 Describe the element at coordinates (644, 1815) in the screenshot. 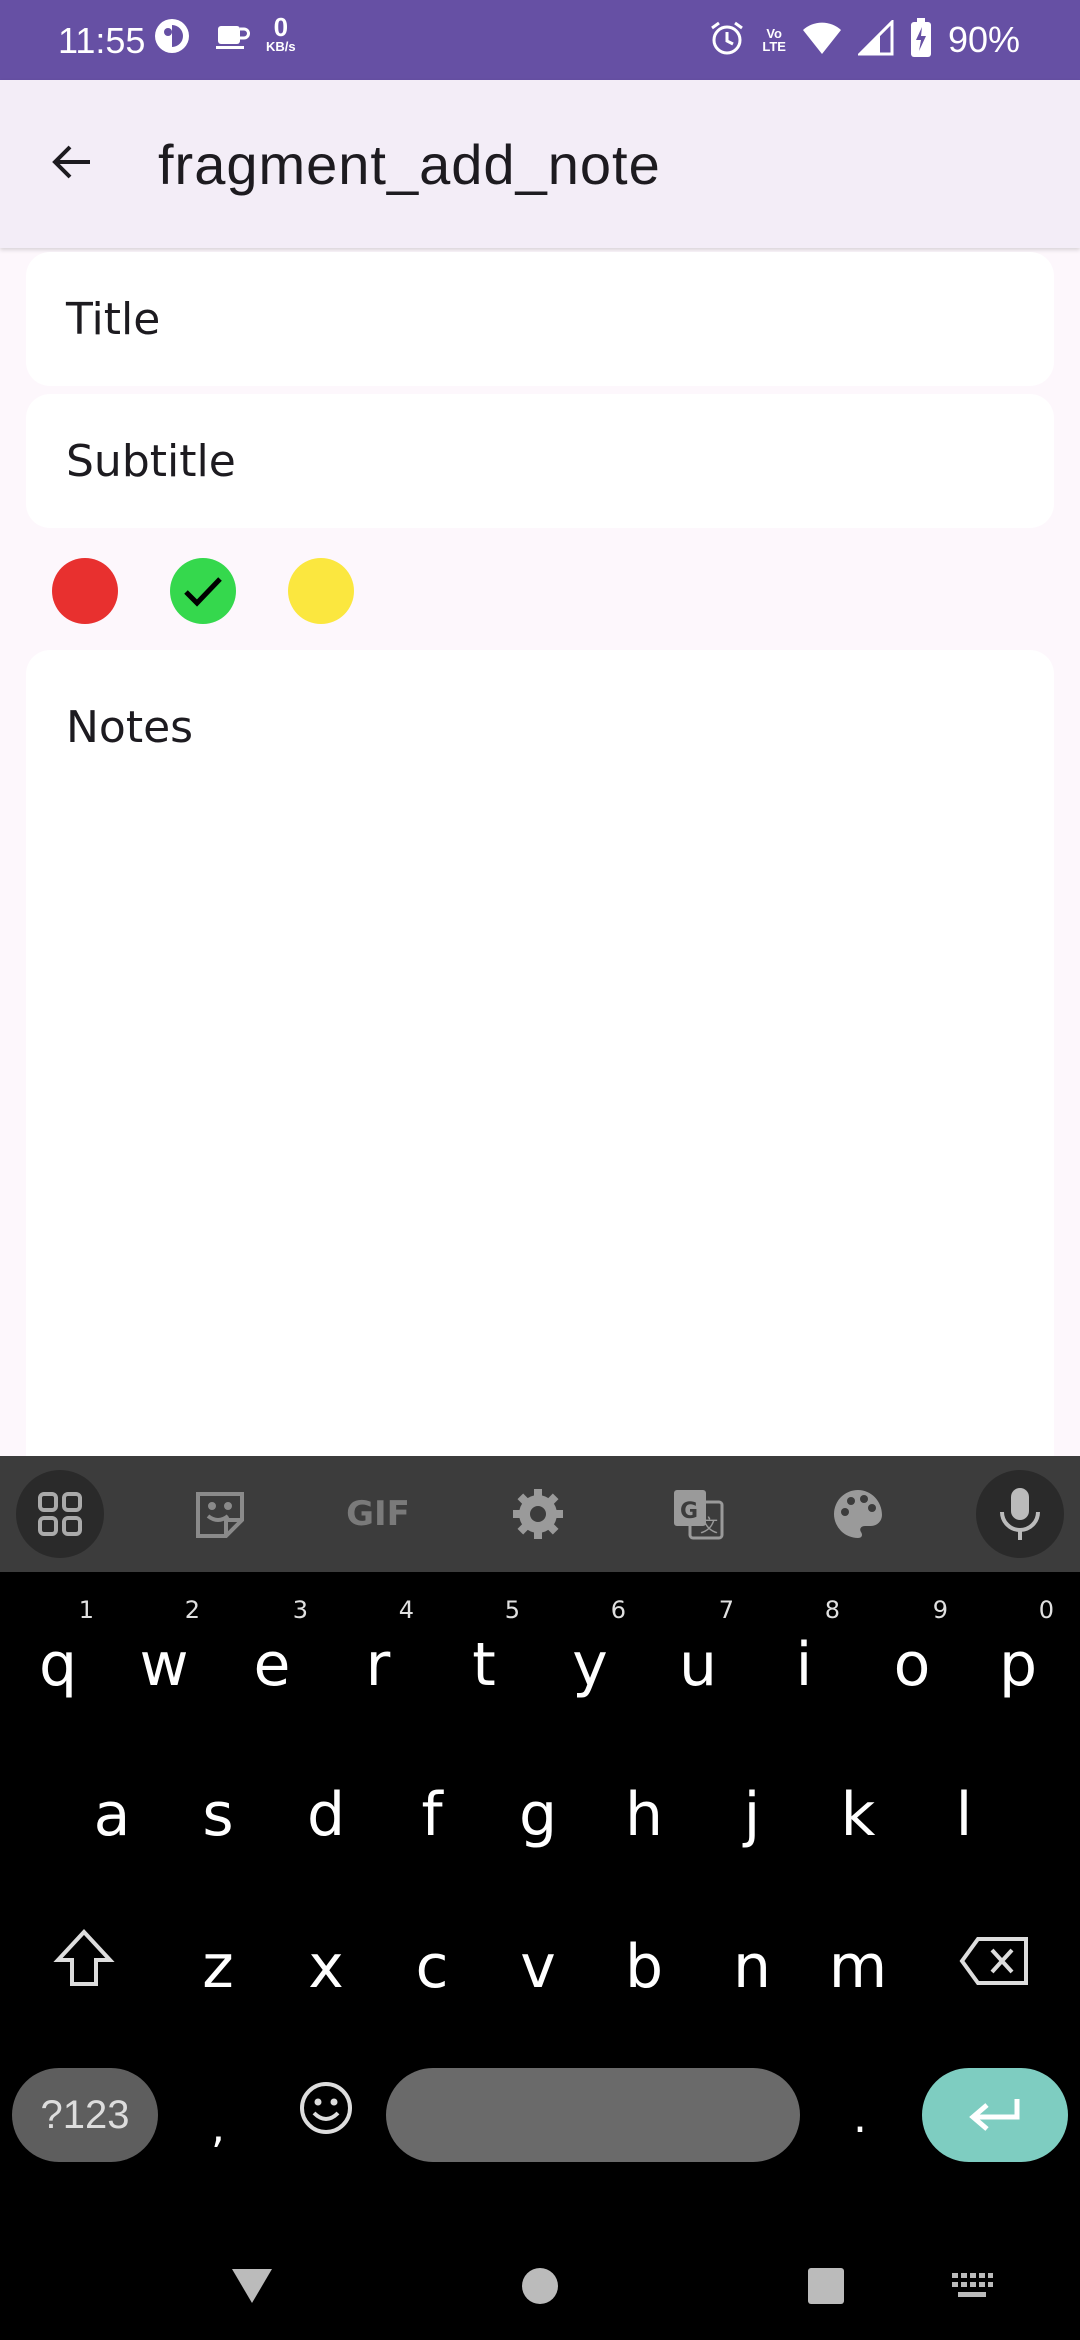

I see `key-h: h` at that location.